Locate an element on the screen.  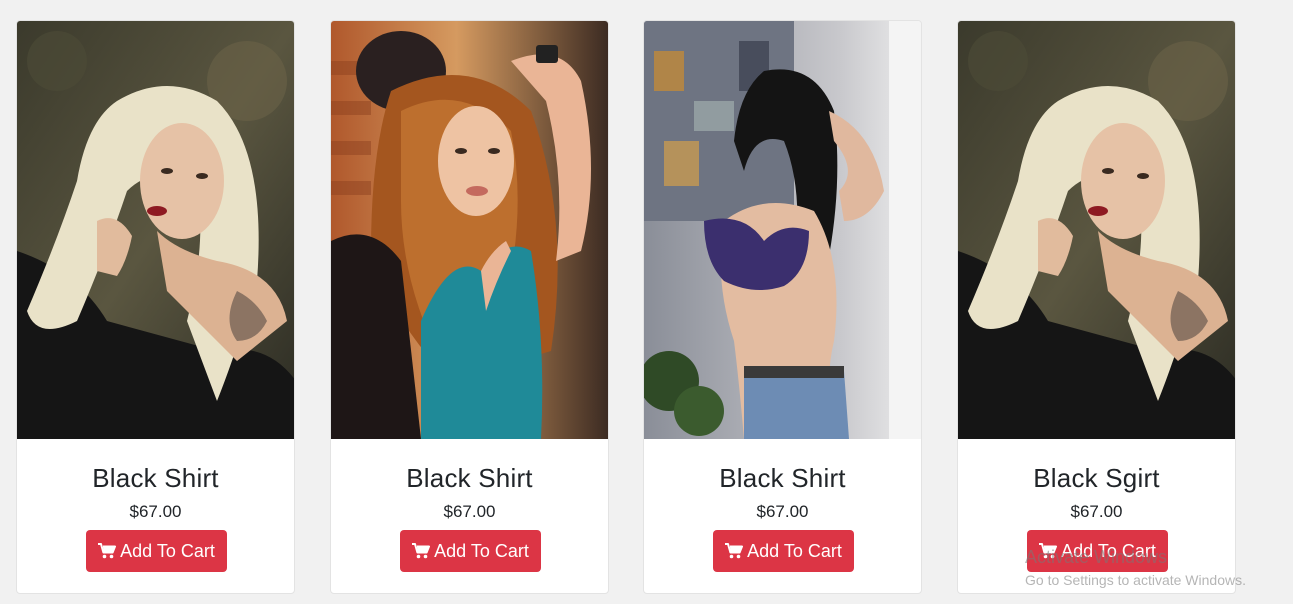
product-title: Black Sgirt is located at coordinates (1096, 478).